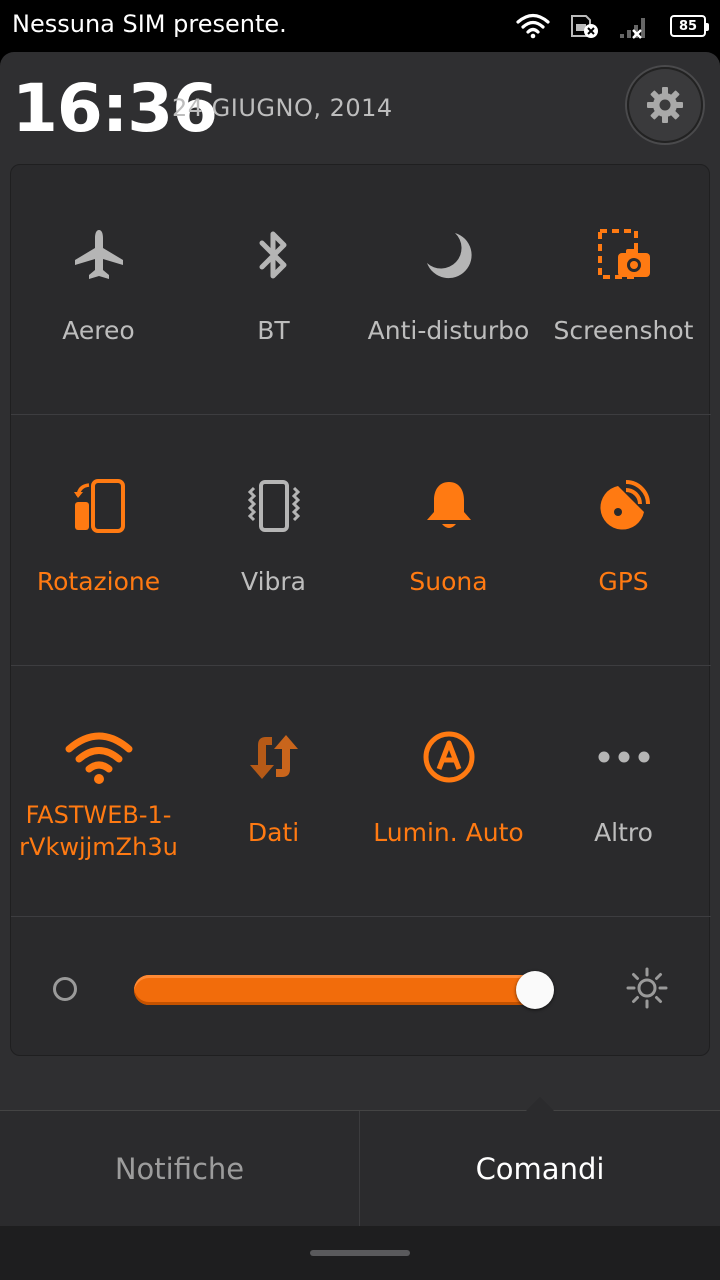  What do you see at coordinates (584, 26) in the screenshot?
I see `sim-error-icon` at bounding box center [584, 26].